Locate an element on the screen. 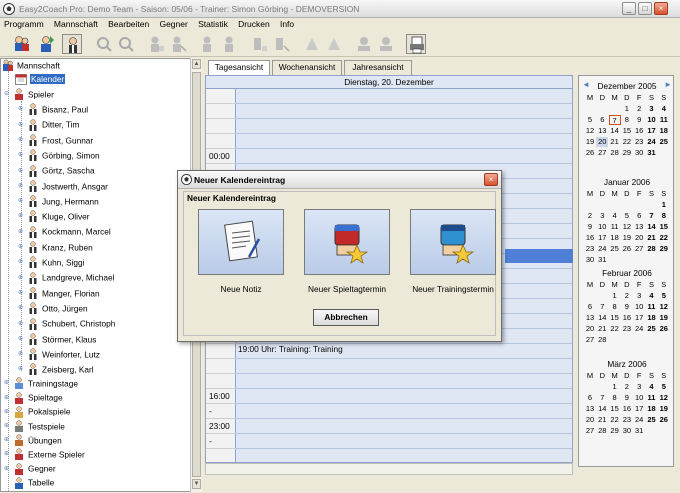 Image resolution: width=680 pixels, height=493 pixels. tree-node-mannschaft: Mannschaft is located at coordinates (31, 66).